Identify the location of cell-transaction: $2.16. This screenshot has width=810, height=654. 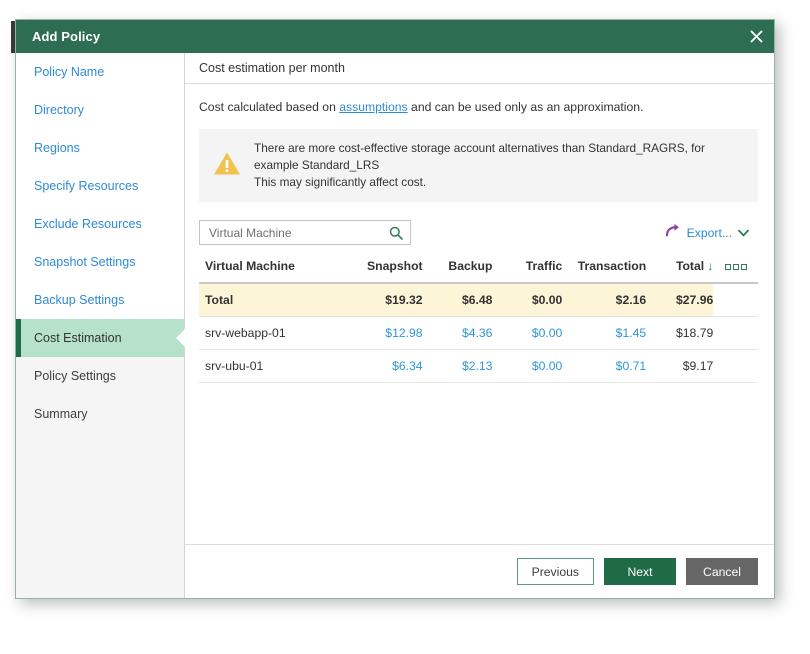
(604, 300).